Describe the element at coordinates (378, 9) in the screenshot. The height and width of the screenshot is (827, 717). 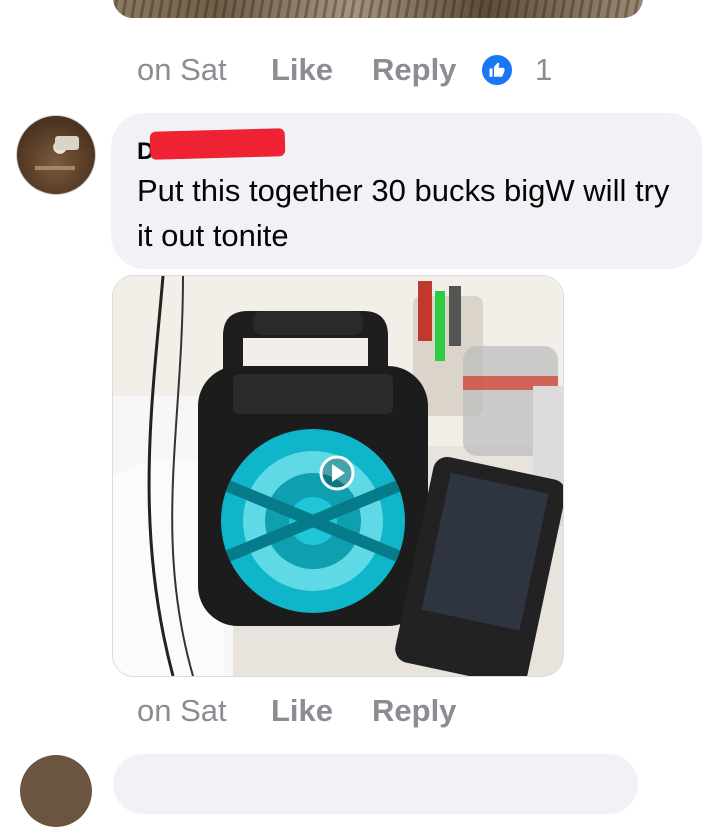
I see `previous-comment-image` at that location.